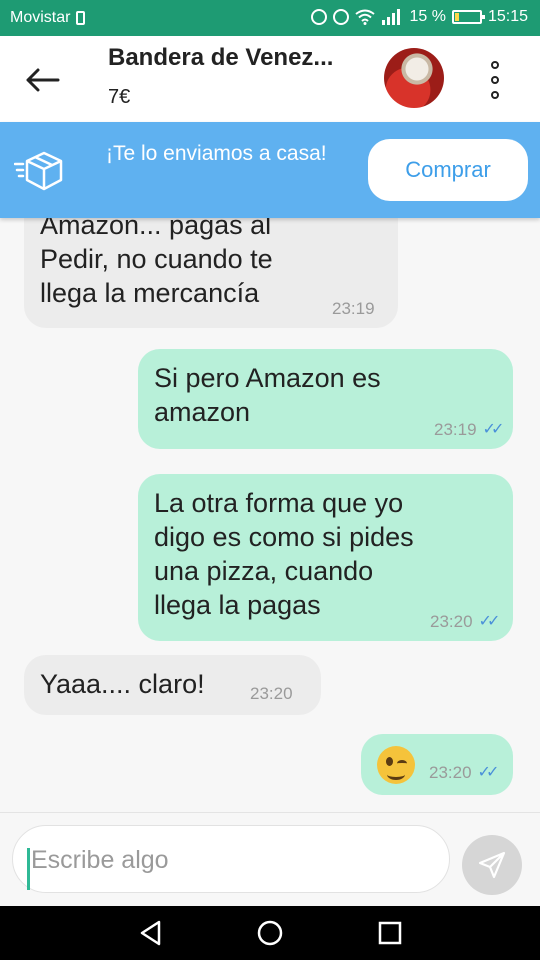 The height and width of the screenshot is (960, 540). I want to click on message-composer, so click(270, 859).